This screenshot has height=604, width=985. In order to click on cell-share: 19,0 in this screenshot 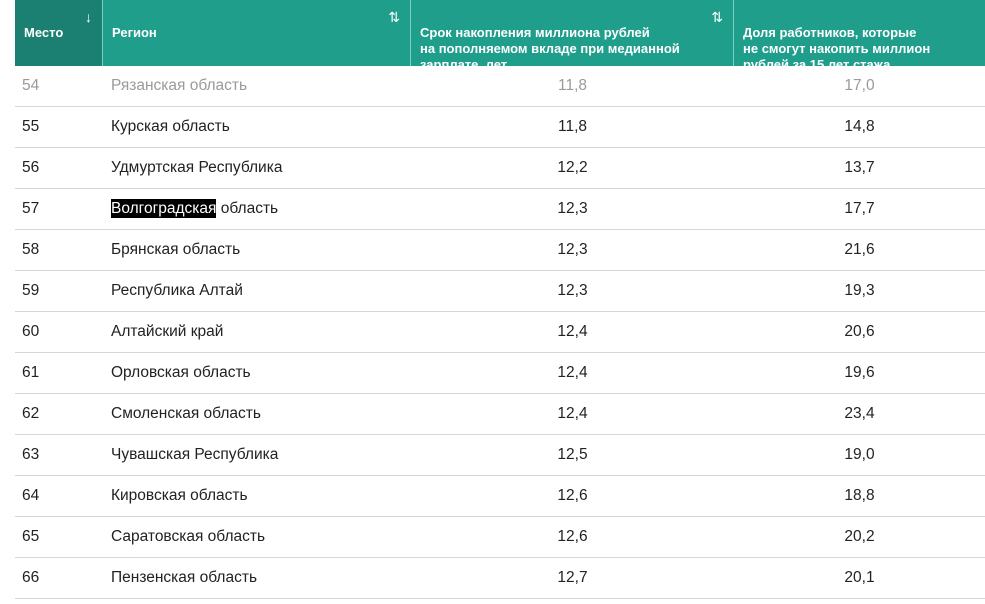, I will do `click(859, 454)`.